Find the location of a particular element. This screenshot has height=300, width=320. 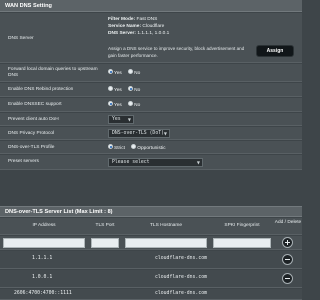

column-header-port: TLS Port is located at coordinates (105, 226).